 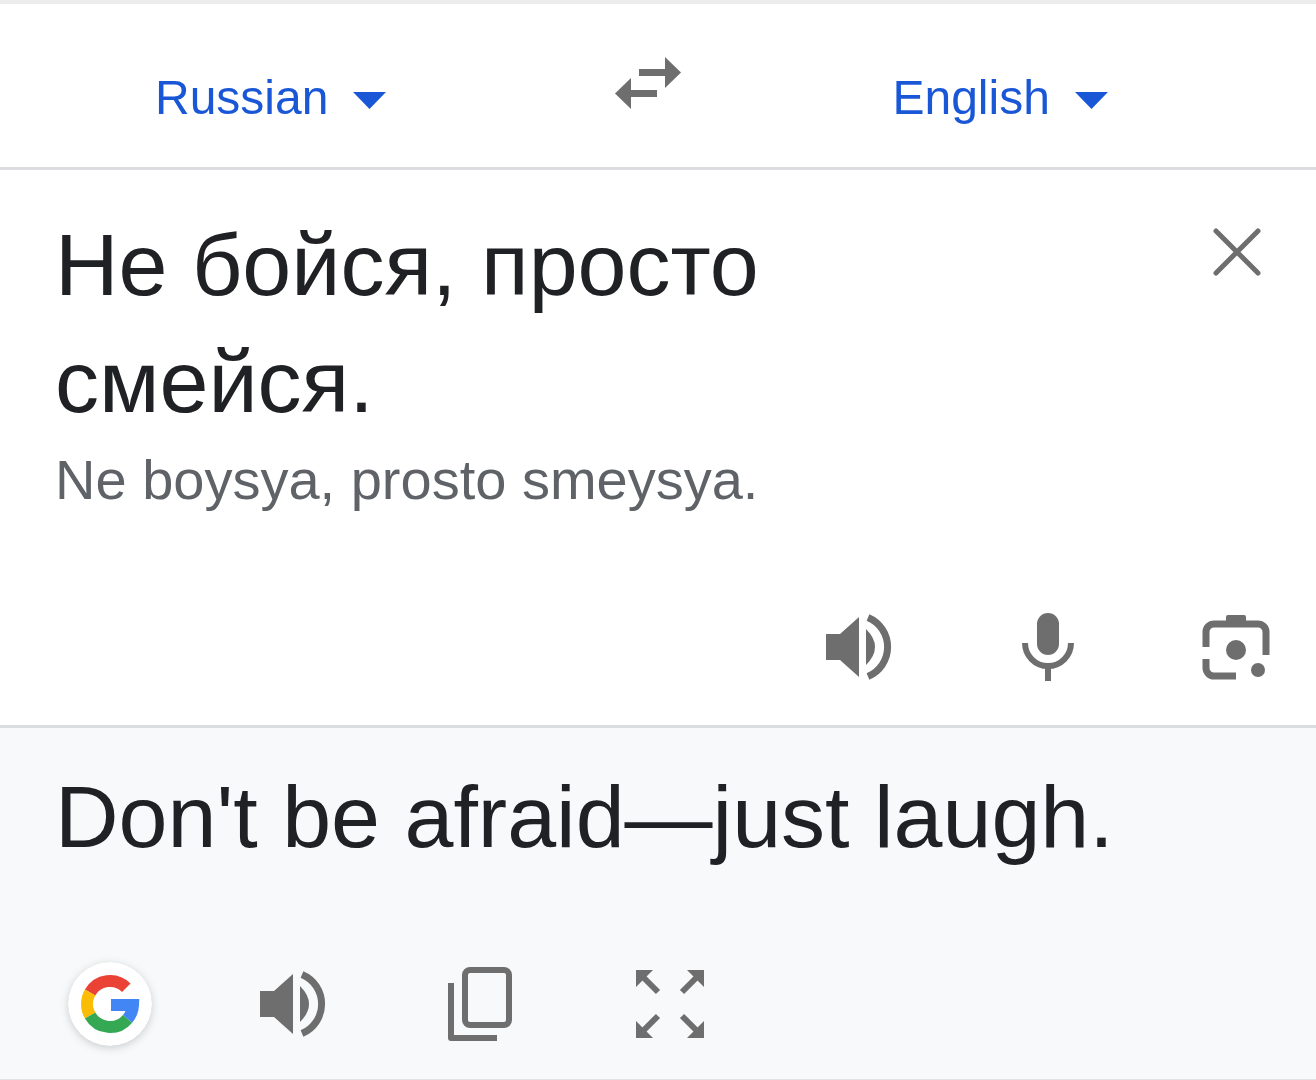 I want to click on g-logo-icon, so click(x=110, y=1004).